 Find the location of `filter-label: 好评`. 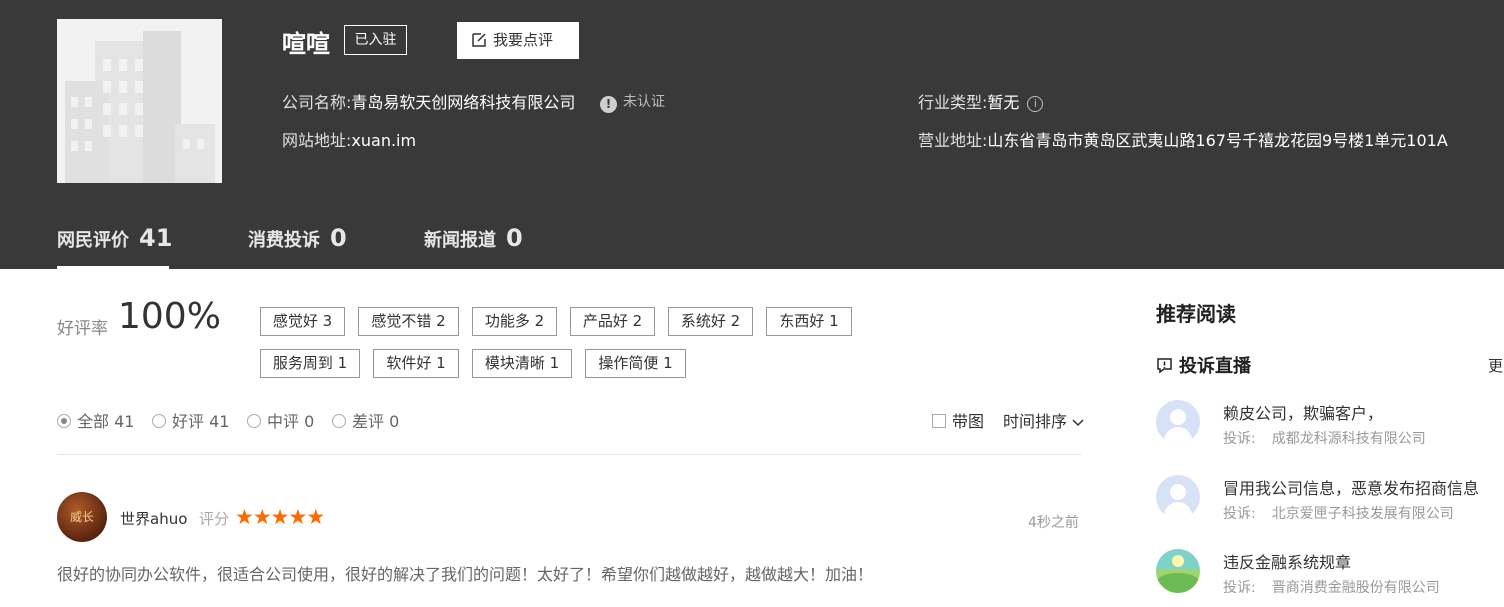

filter-label: 好评 is located at coordinates (188, 421).